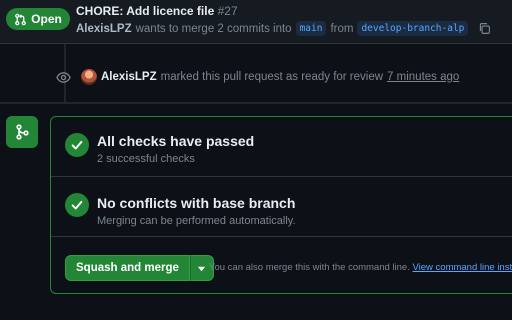  What do you see at coordinates (63, 77) in the screenshot?
I see `eye-icon` at bounding box center [63, 77].